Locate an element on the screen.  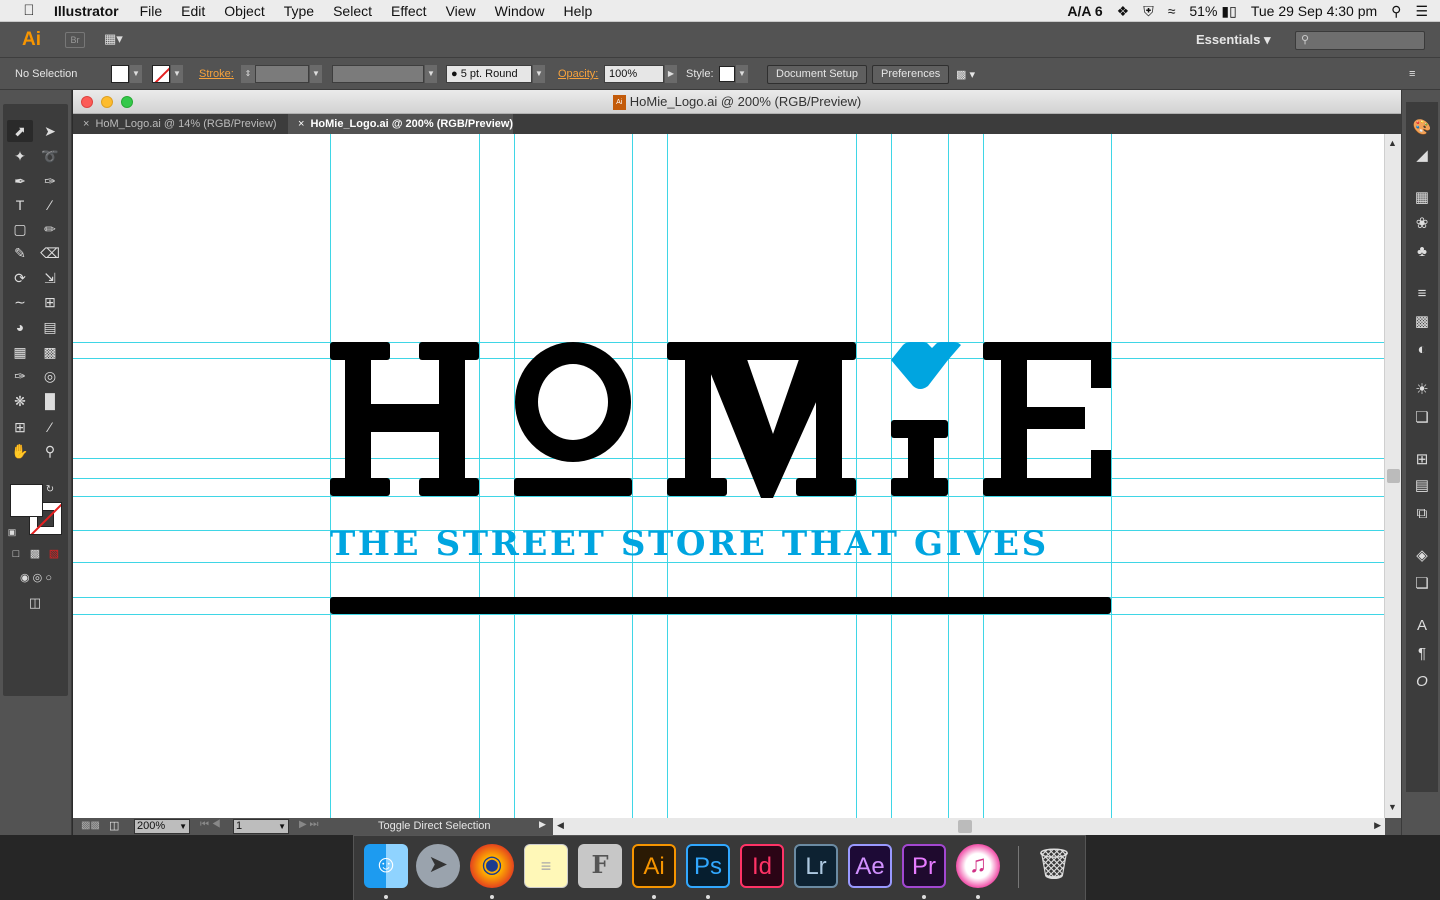
shape-builder-tool-icon: ◕ is located at coordinates (20, 327).